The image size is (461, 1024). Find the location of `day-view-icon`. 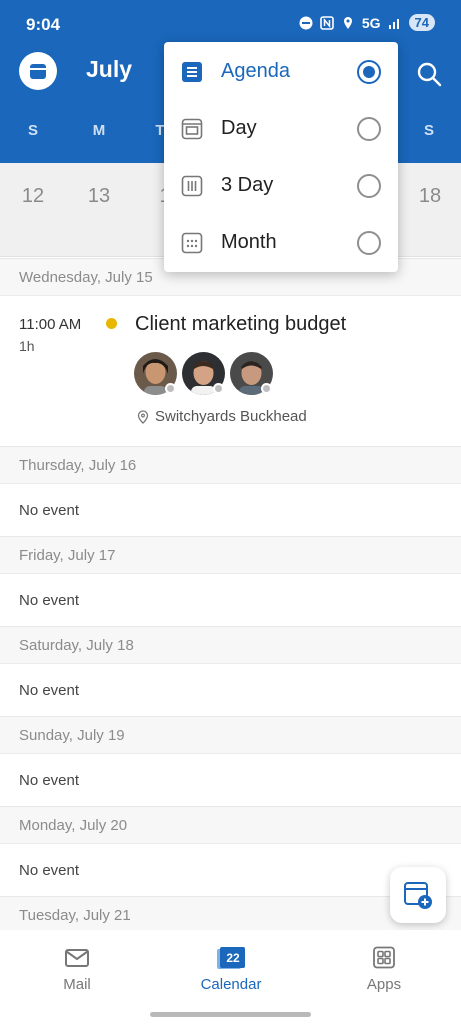

day-view-icon is located at coordinates (192, 128).